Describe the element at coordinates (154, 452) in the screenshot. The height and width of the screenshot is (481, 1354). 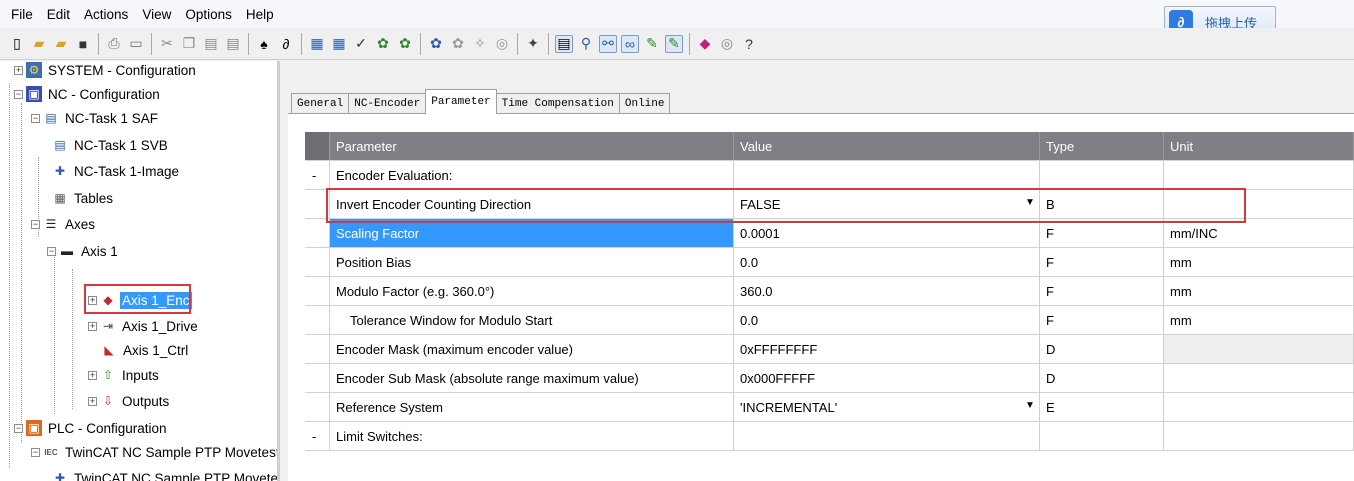
I see `tree-node-twincat-project: − IEC TwinCAT NC Sample PTP Movetest` at that location.